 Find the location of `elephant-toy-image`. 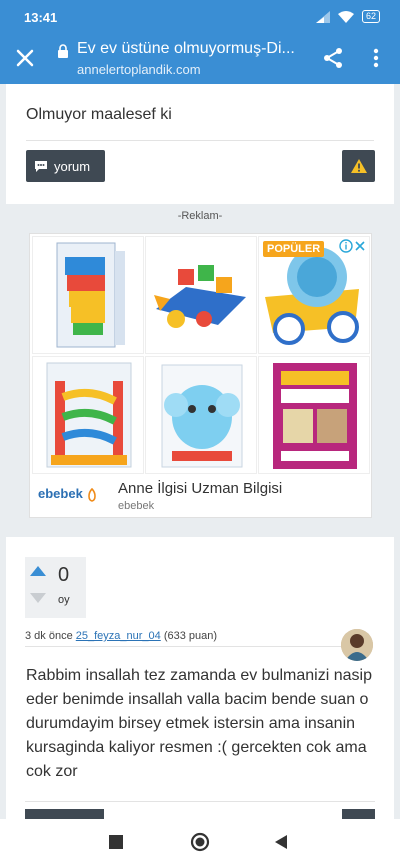

elephant-toy-image is located at coordinates (202, 416).